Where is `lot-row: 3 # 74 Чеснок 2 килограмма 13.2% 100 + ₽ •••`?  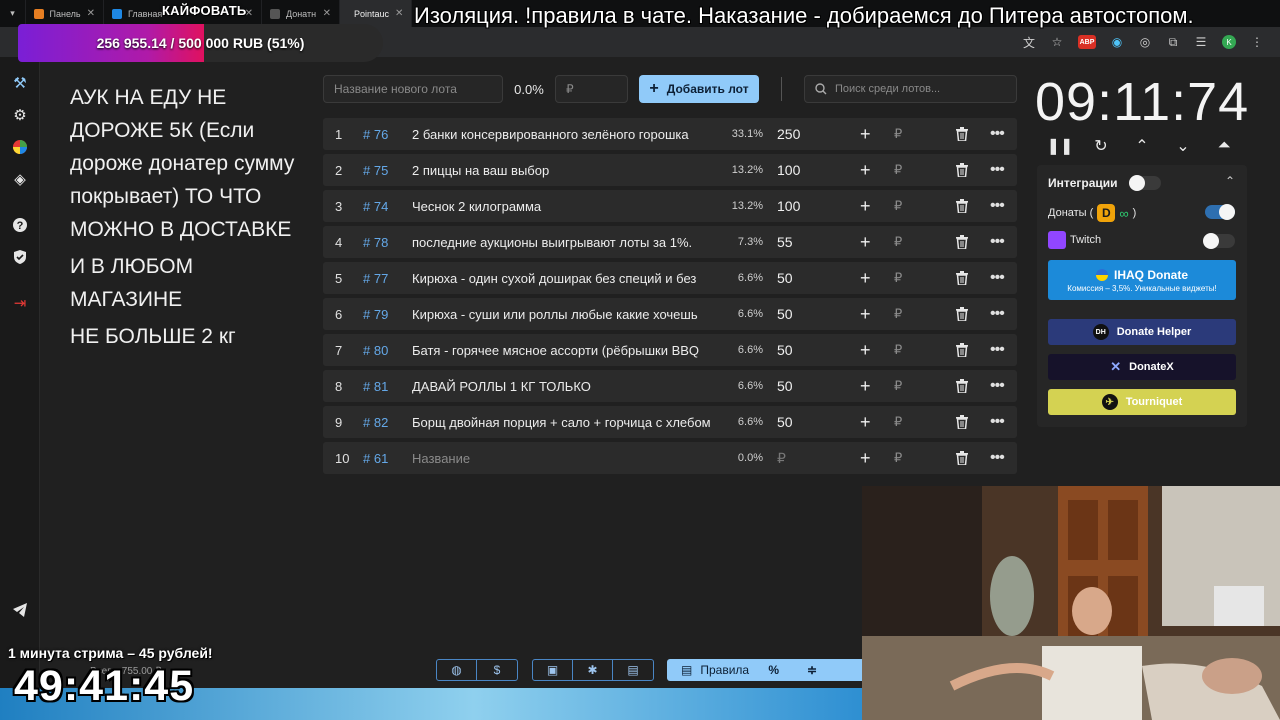
lot-row: 3 # 74 Чеснок 2 килограмма 13.2% 100 + ₽ ••• is located at coordinates (670, 206).